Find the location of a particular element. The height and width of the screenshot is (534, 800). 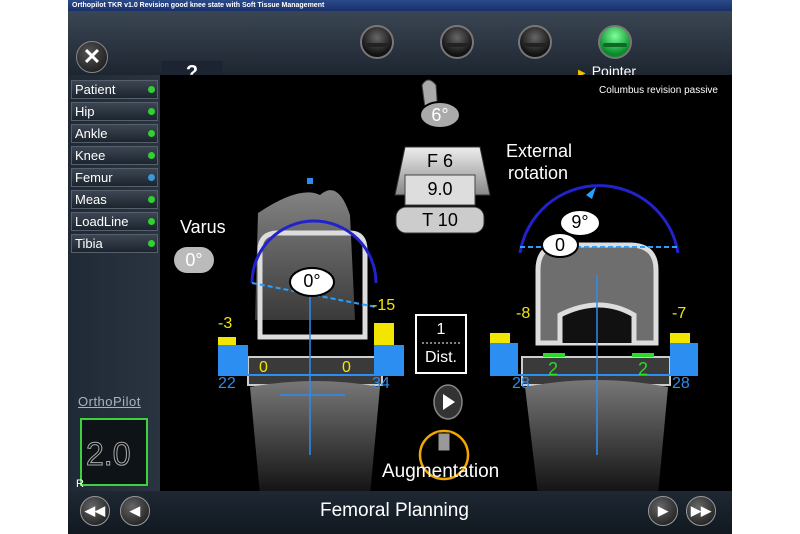

femur-implant-size: F 6 is located at coordinates (439, 161).